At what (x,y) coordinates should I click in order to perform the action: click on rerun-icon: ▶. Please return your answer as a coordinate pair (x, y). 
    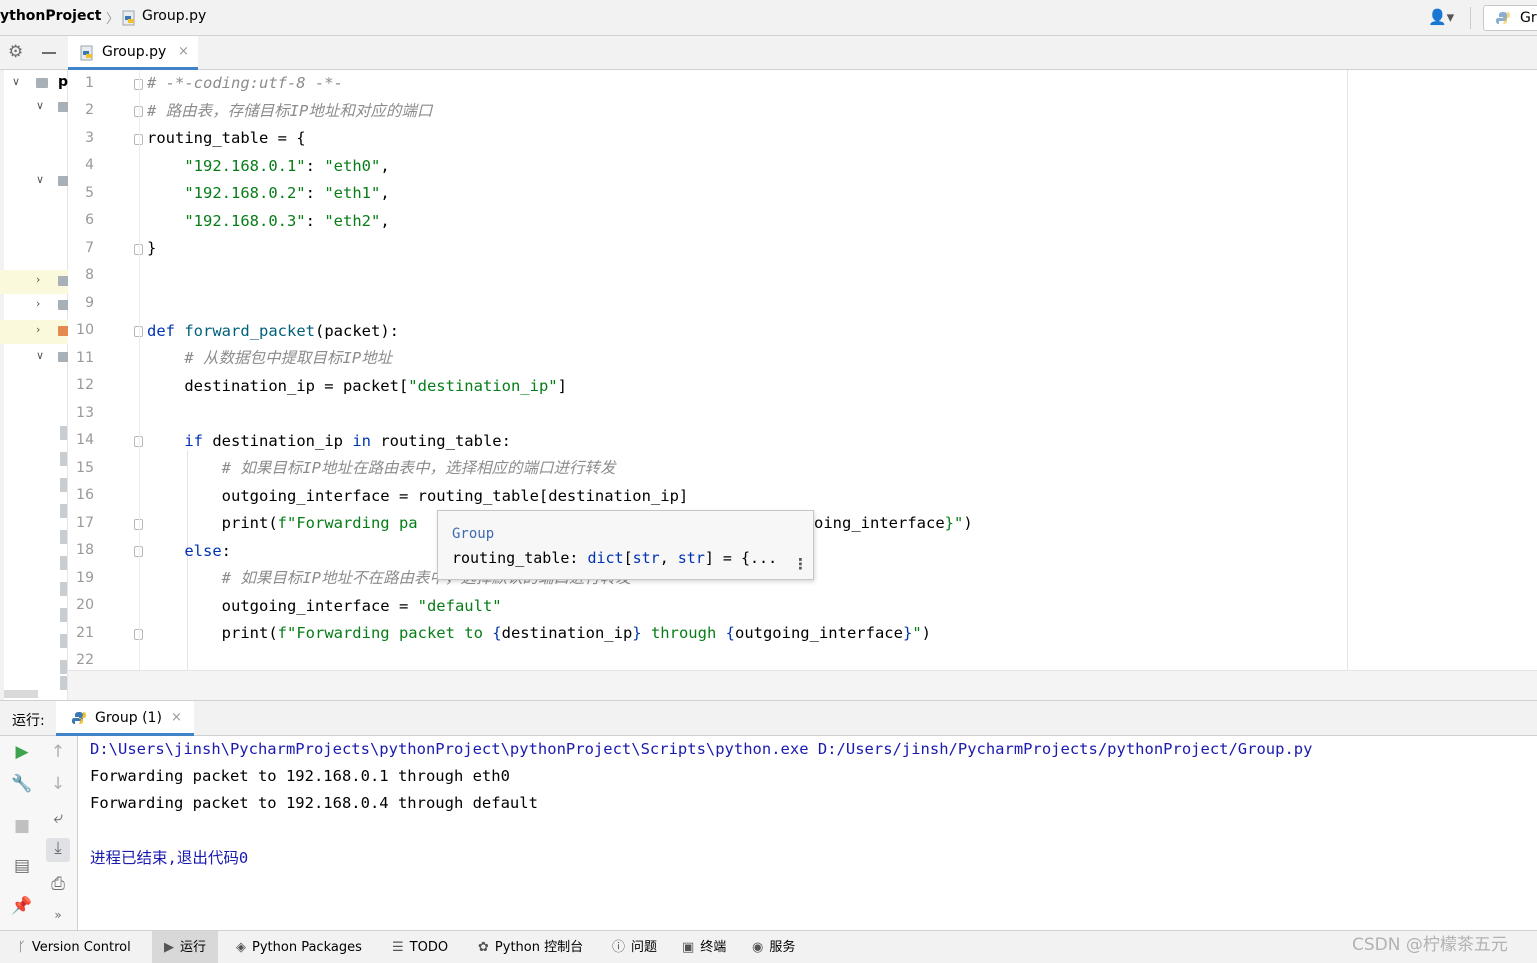
    Looking at the image, I should click on (22, 752).